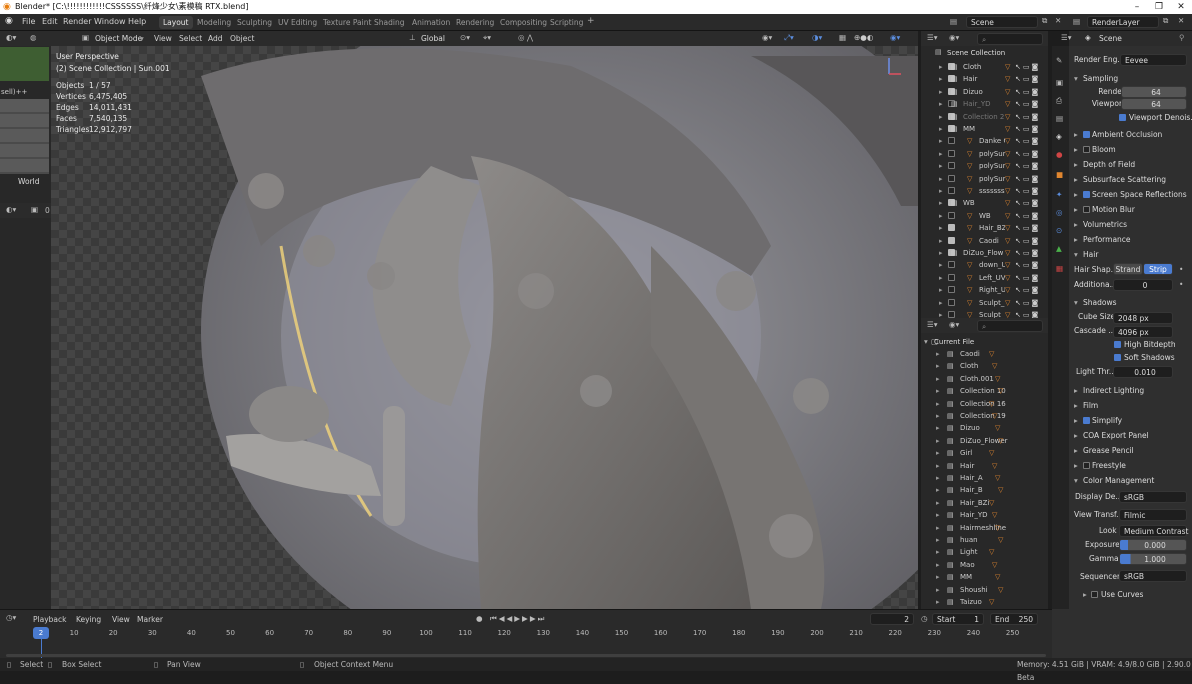  I want to click on pin-icon: ⚲, so click(1182, 37).